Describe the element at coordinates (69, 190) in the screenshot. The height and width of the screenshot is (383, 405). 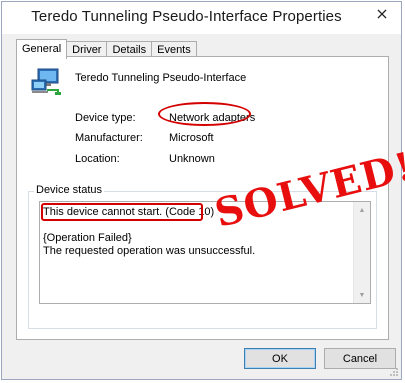
I see `device-status-label: Device status` at that location.